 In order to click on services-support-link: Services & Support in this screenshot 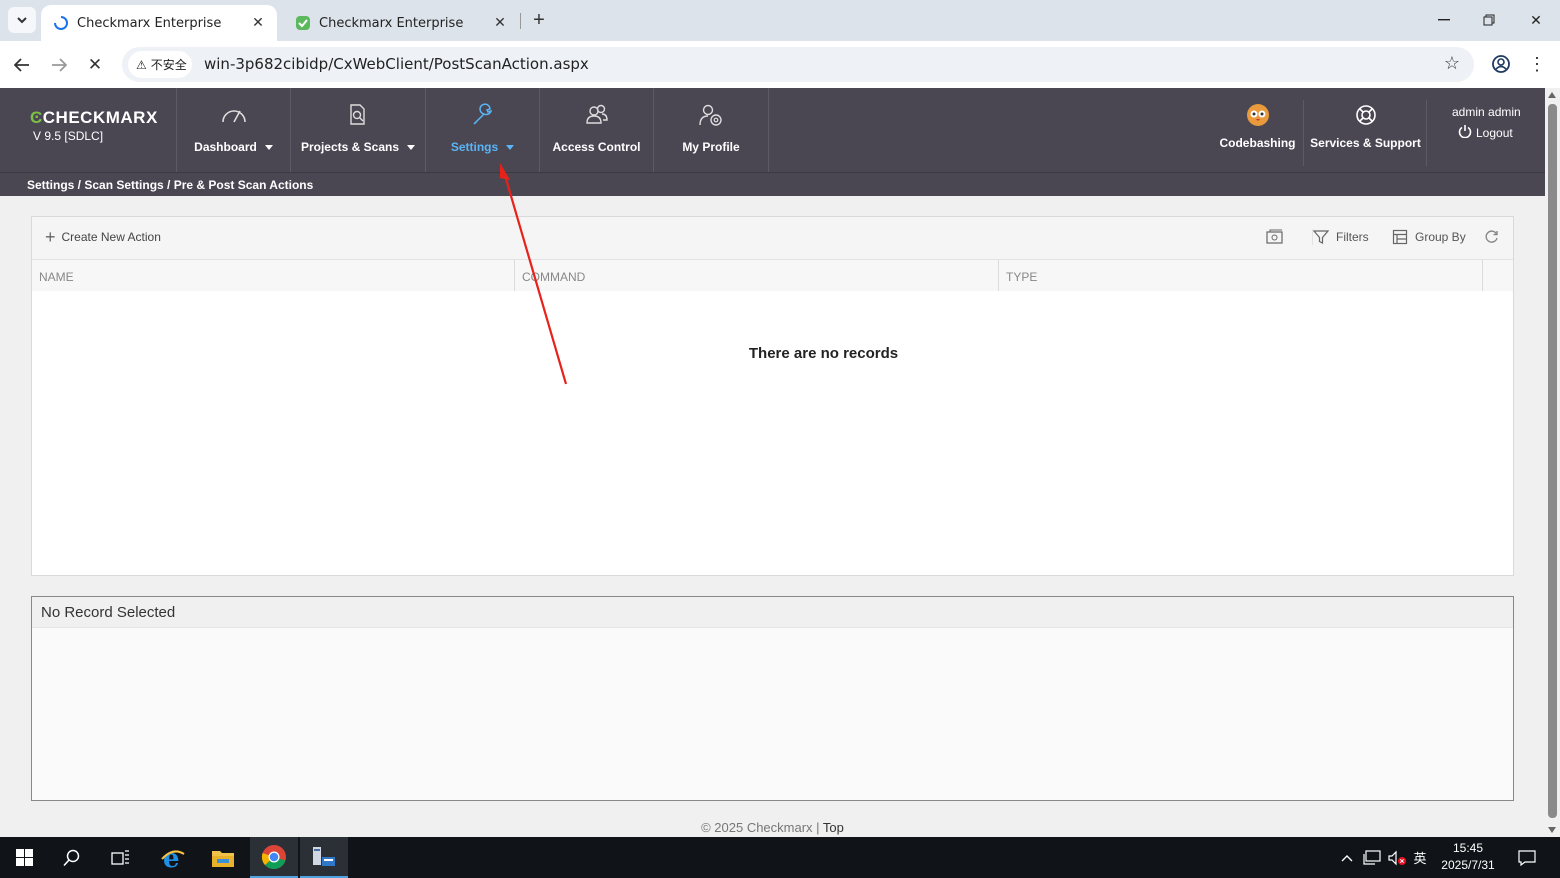, I will do `click(1366, 133)`.